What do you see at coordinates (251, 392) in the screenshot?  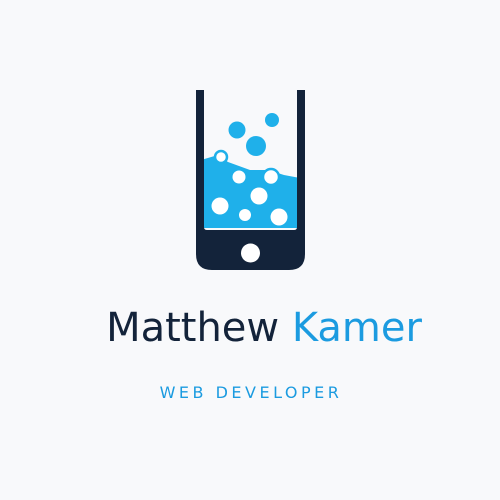 I see `brand-tagline: WEB DEVELOPER` at bounding box center [251, 392].